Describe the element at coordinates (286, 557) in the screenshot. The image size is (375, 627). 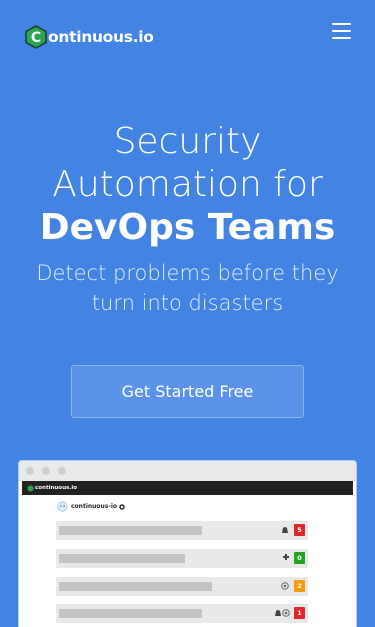
I see `puzzle-icon` at that location.